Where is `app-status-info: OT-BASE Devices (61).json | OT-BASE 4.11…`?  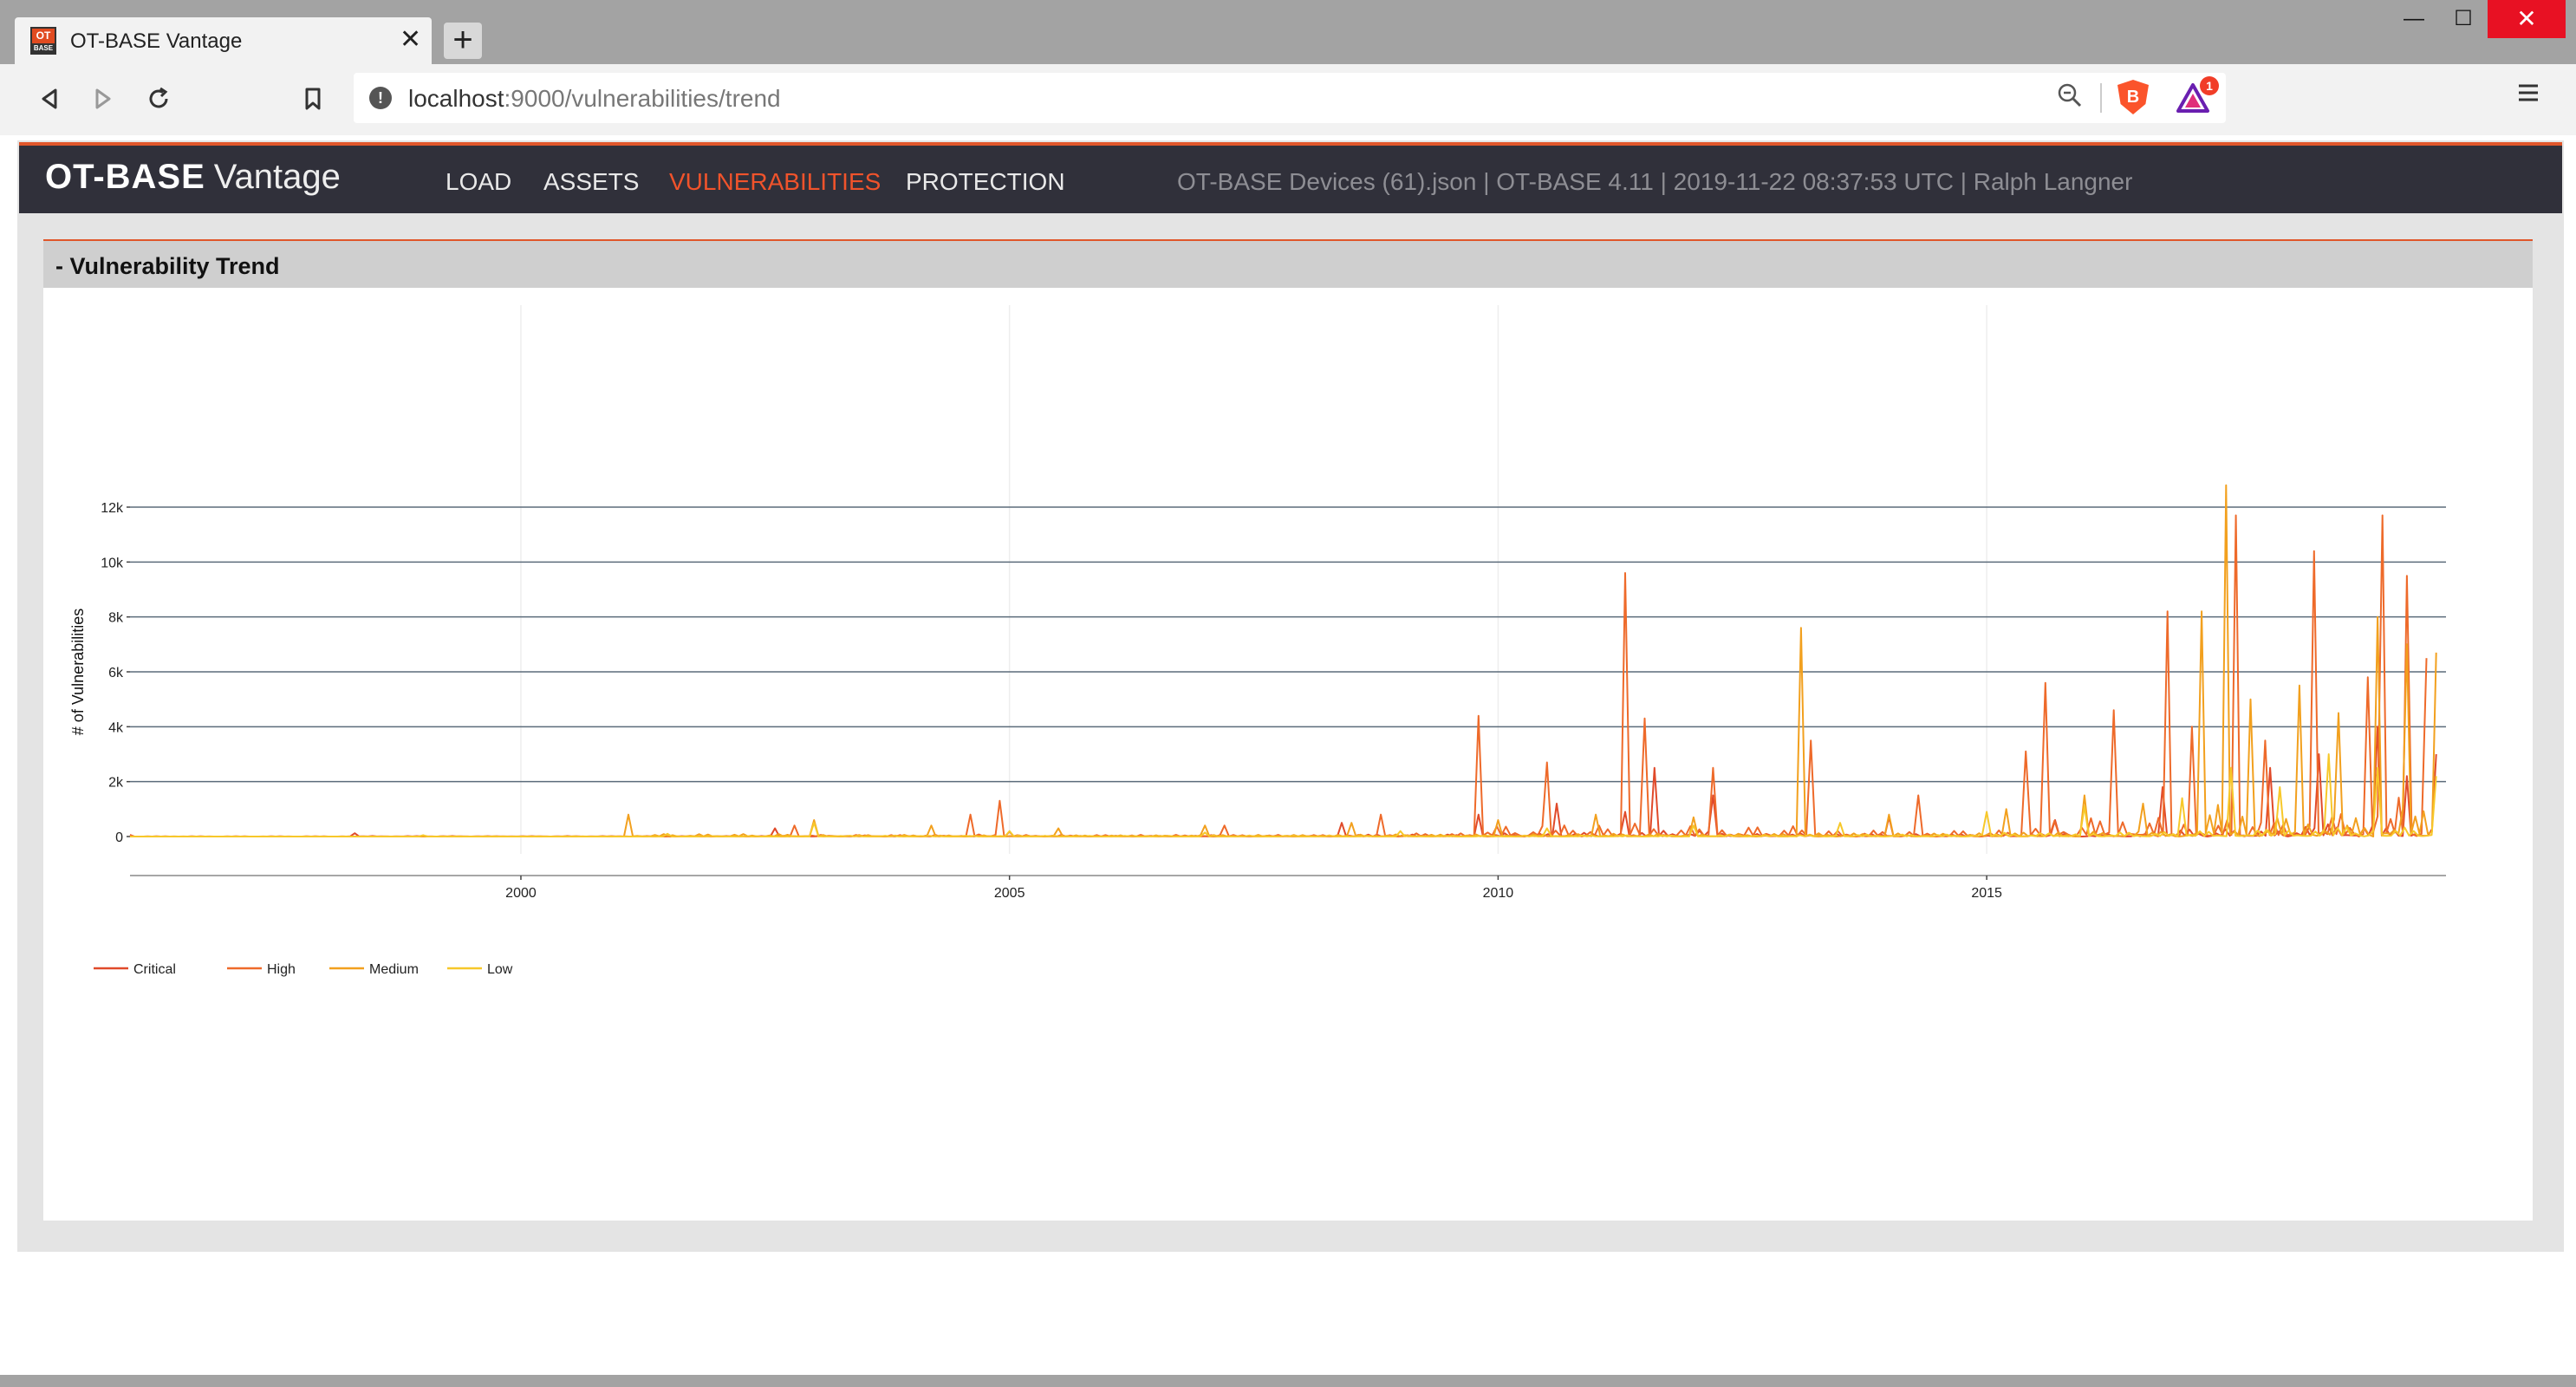 app-status-info: OT-BASE Devices (61).json | OT-BASE 4.11… is located at coordinates (1655, 181).